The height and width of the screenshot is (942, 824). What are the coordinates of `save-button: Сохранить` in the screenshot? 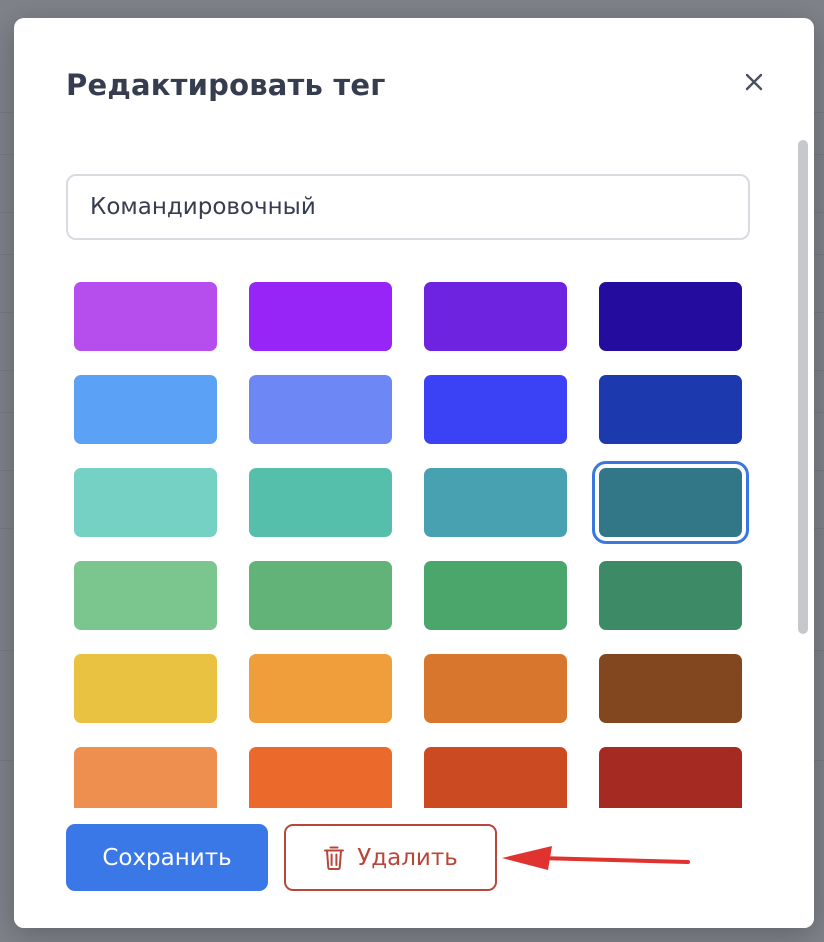 It's located at (167, 857).